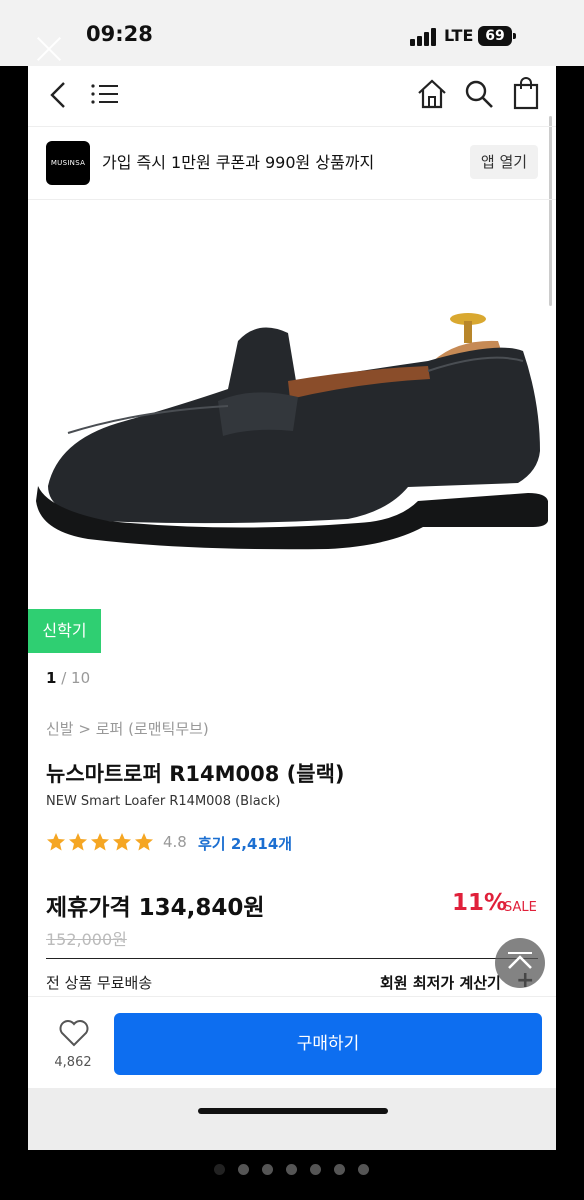  Describe the element at coordinates (293, 1111) in the screenshot. I see `home-indicator` at that location.